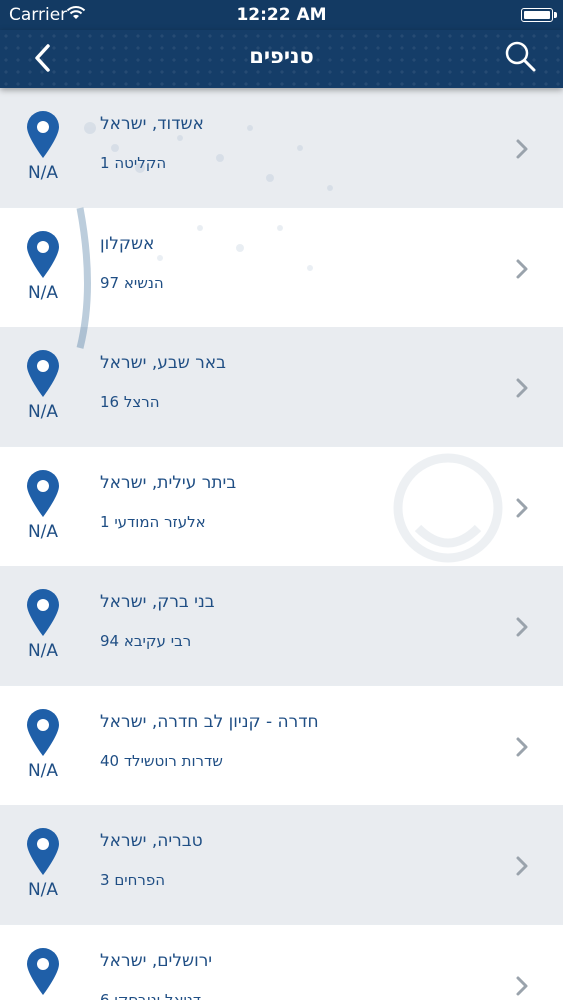 This screenshot has height=1000, width=563. I want to click on search-icon, so click(521, 57).